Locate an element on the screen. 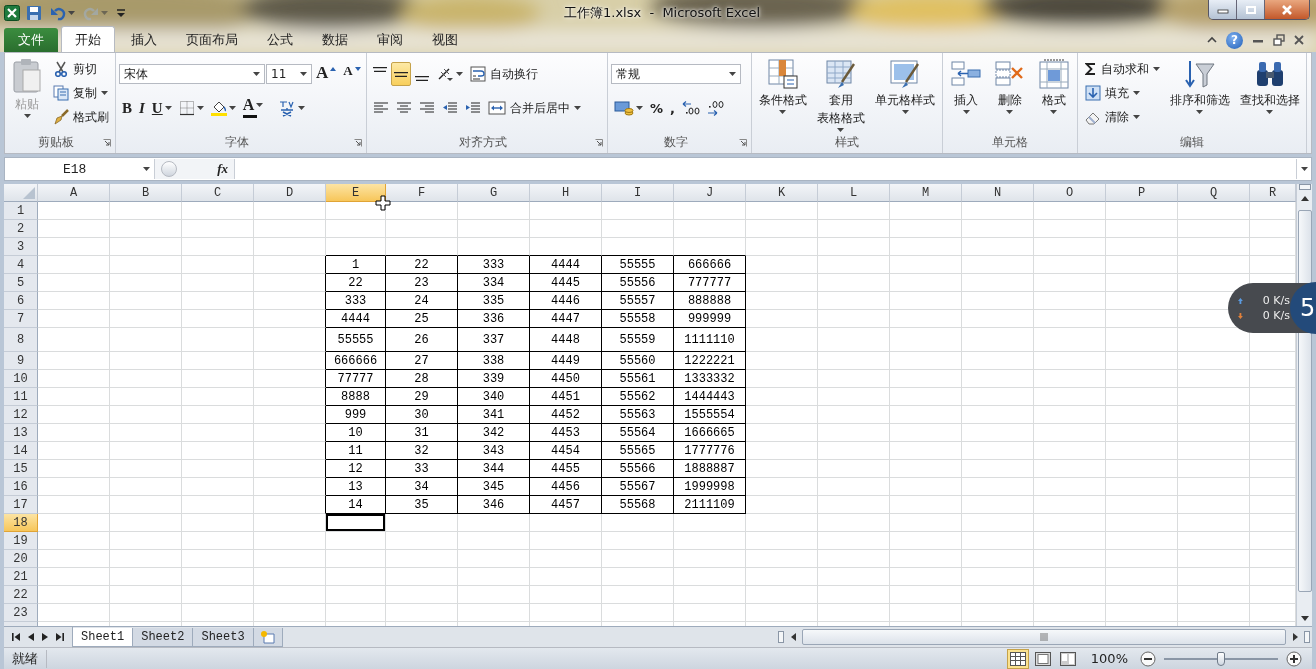  sheet-tab: Sheet3 is located at coordinates (223, 637).